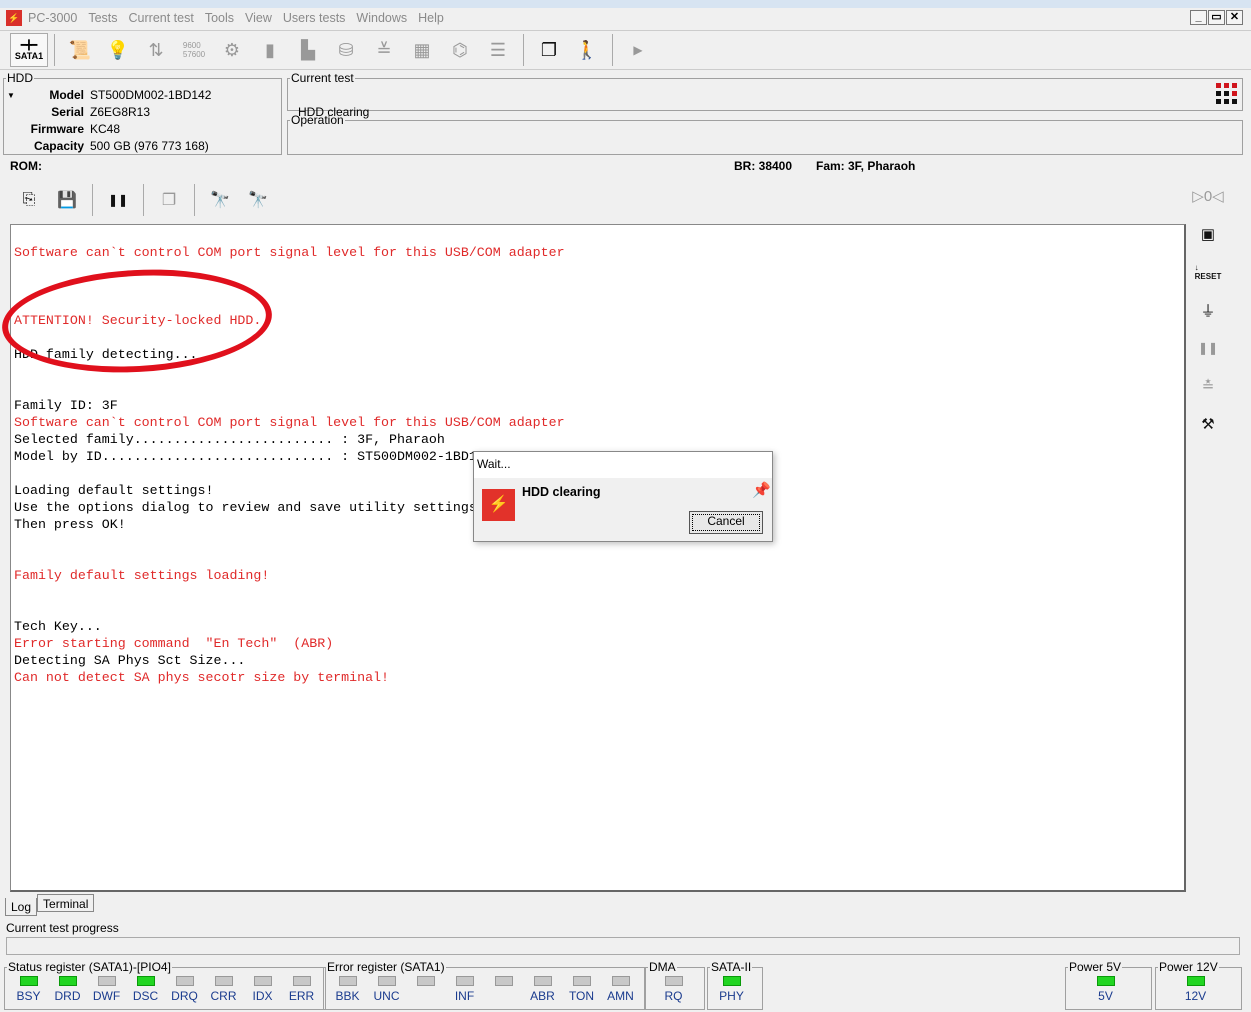 The width and height of the screenshot is (1251, 1012). What do you see at coordinates (346, 50) in the screenshot?
I see `database-icon: ⛁` at bounding box center [346, 50].